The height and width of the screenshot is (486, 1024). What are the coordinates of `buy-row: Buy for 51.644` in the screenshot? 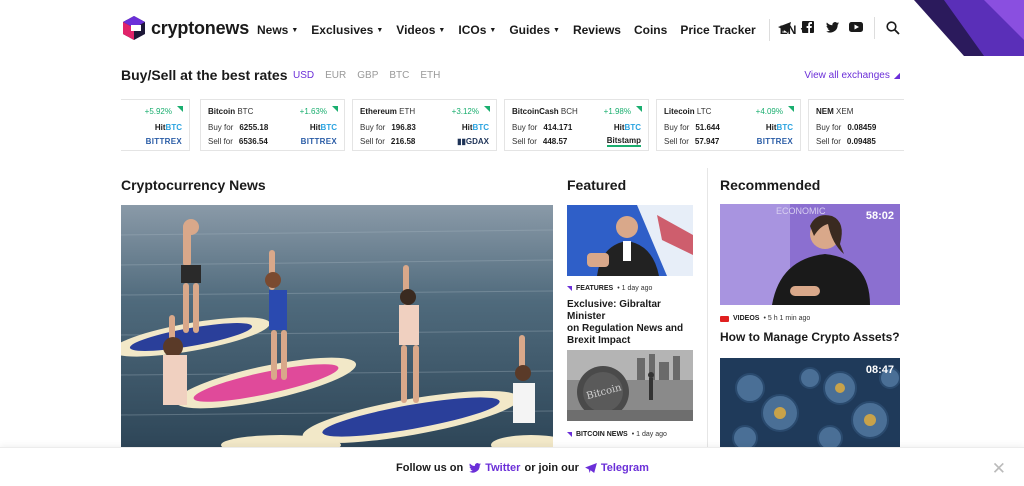 It's located at (692, 127).